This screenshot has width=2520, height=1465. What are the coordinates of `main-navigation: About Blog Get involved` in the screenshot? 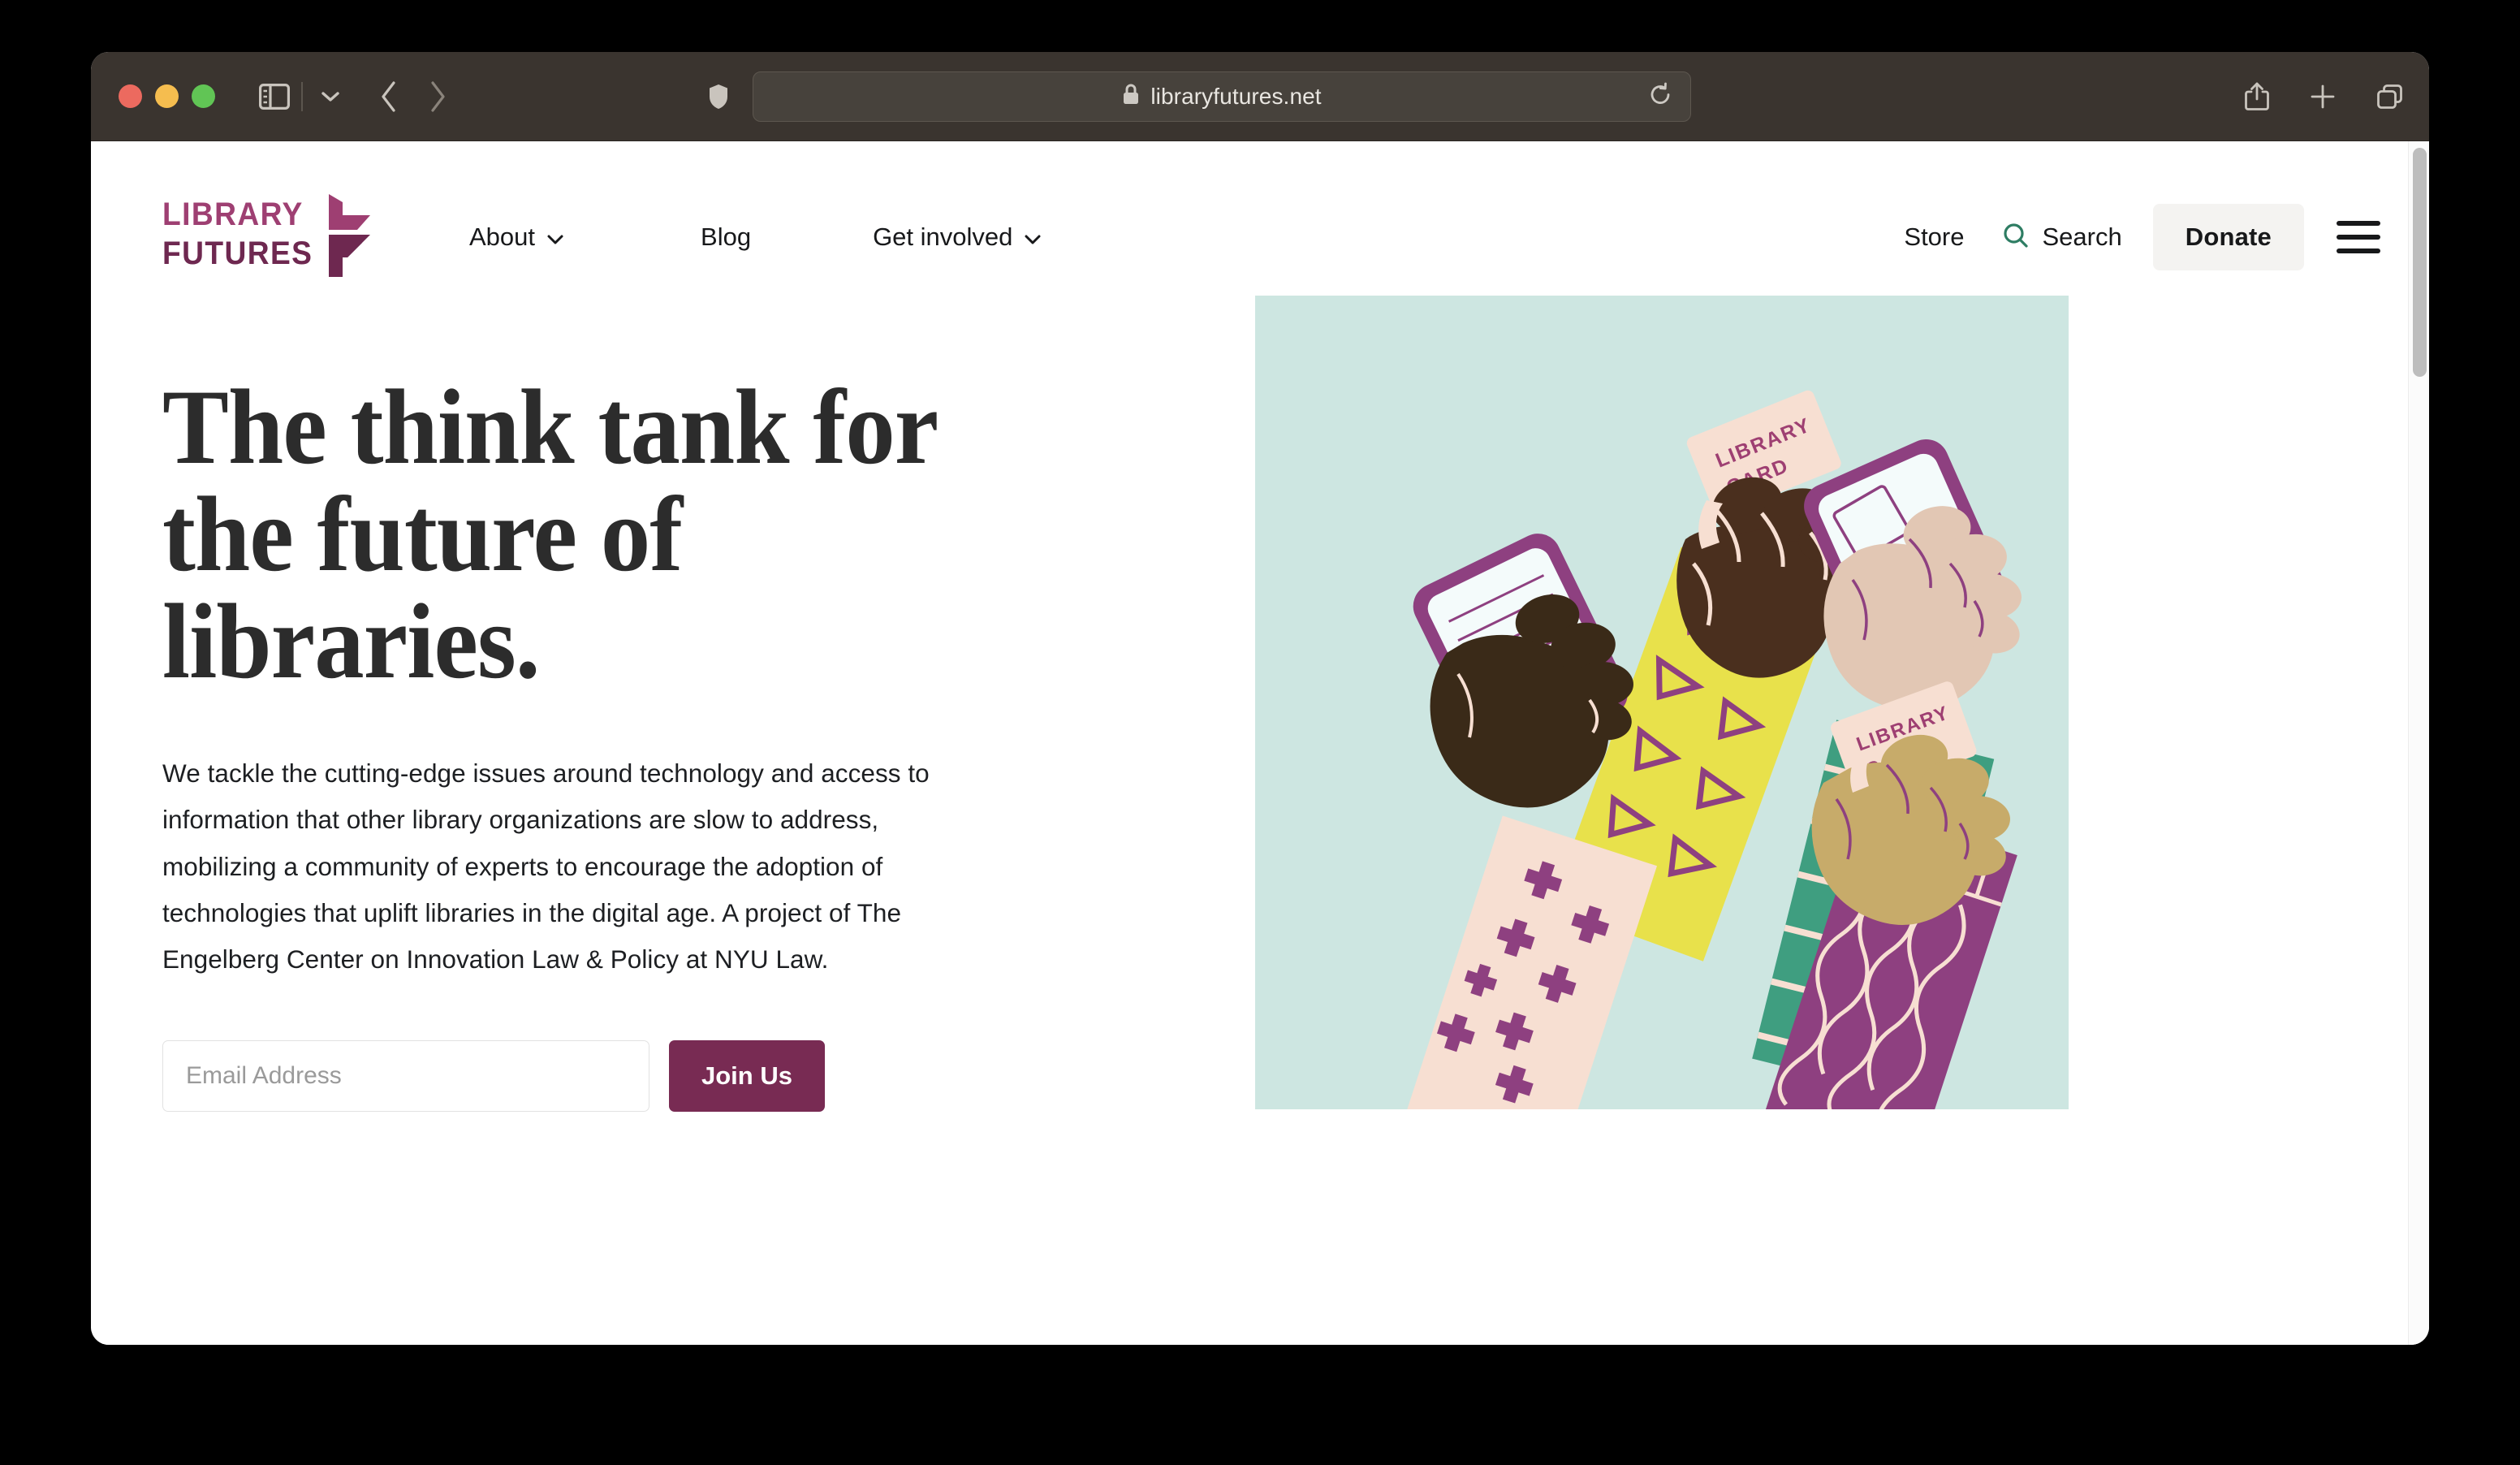 It's located at (755, 237).